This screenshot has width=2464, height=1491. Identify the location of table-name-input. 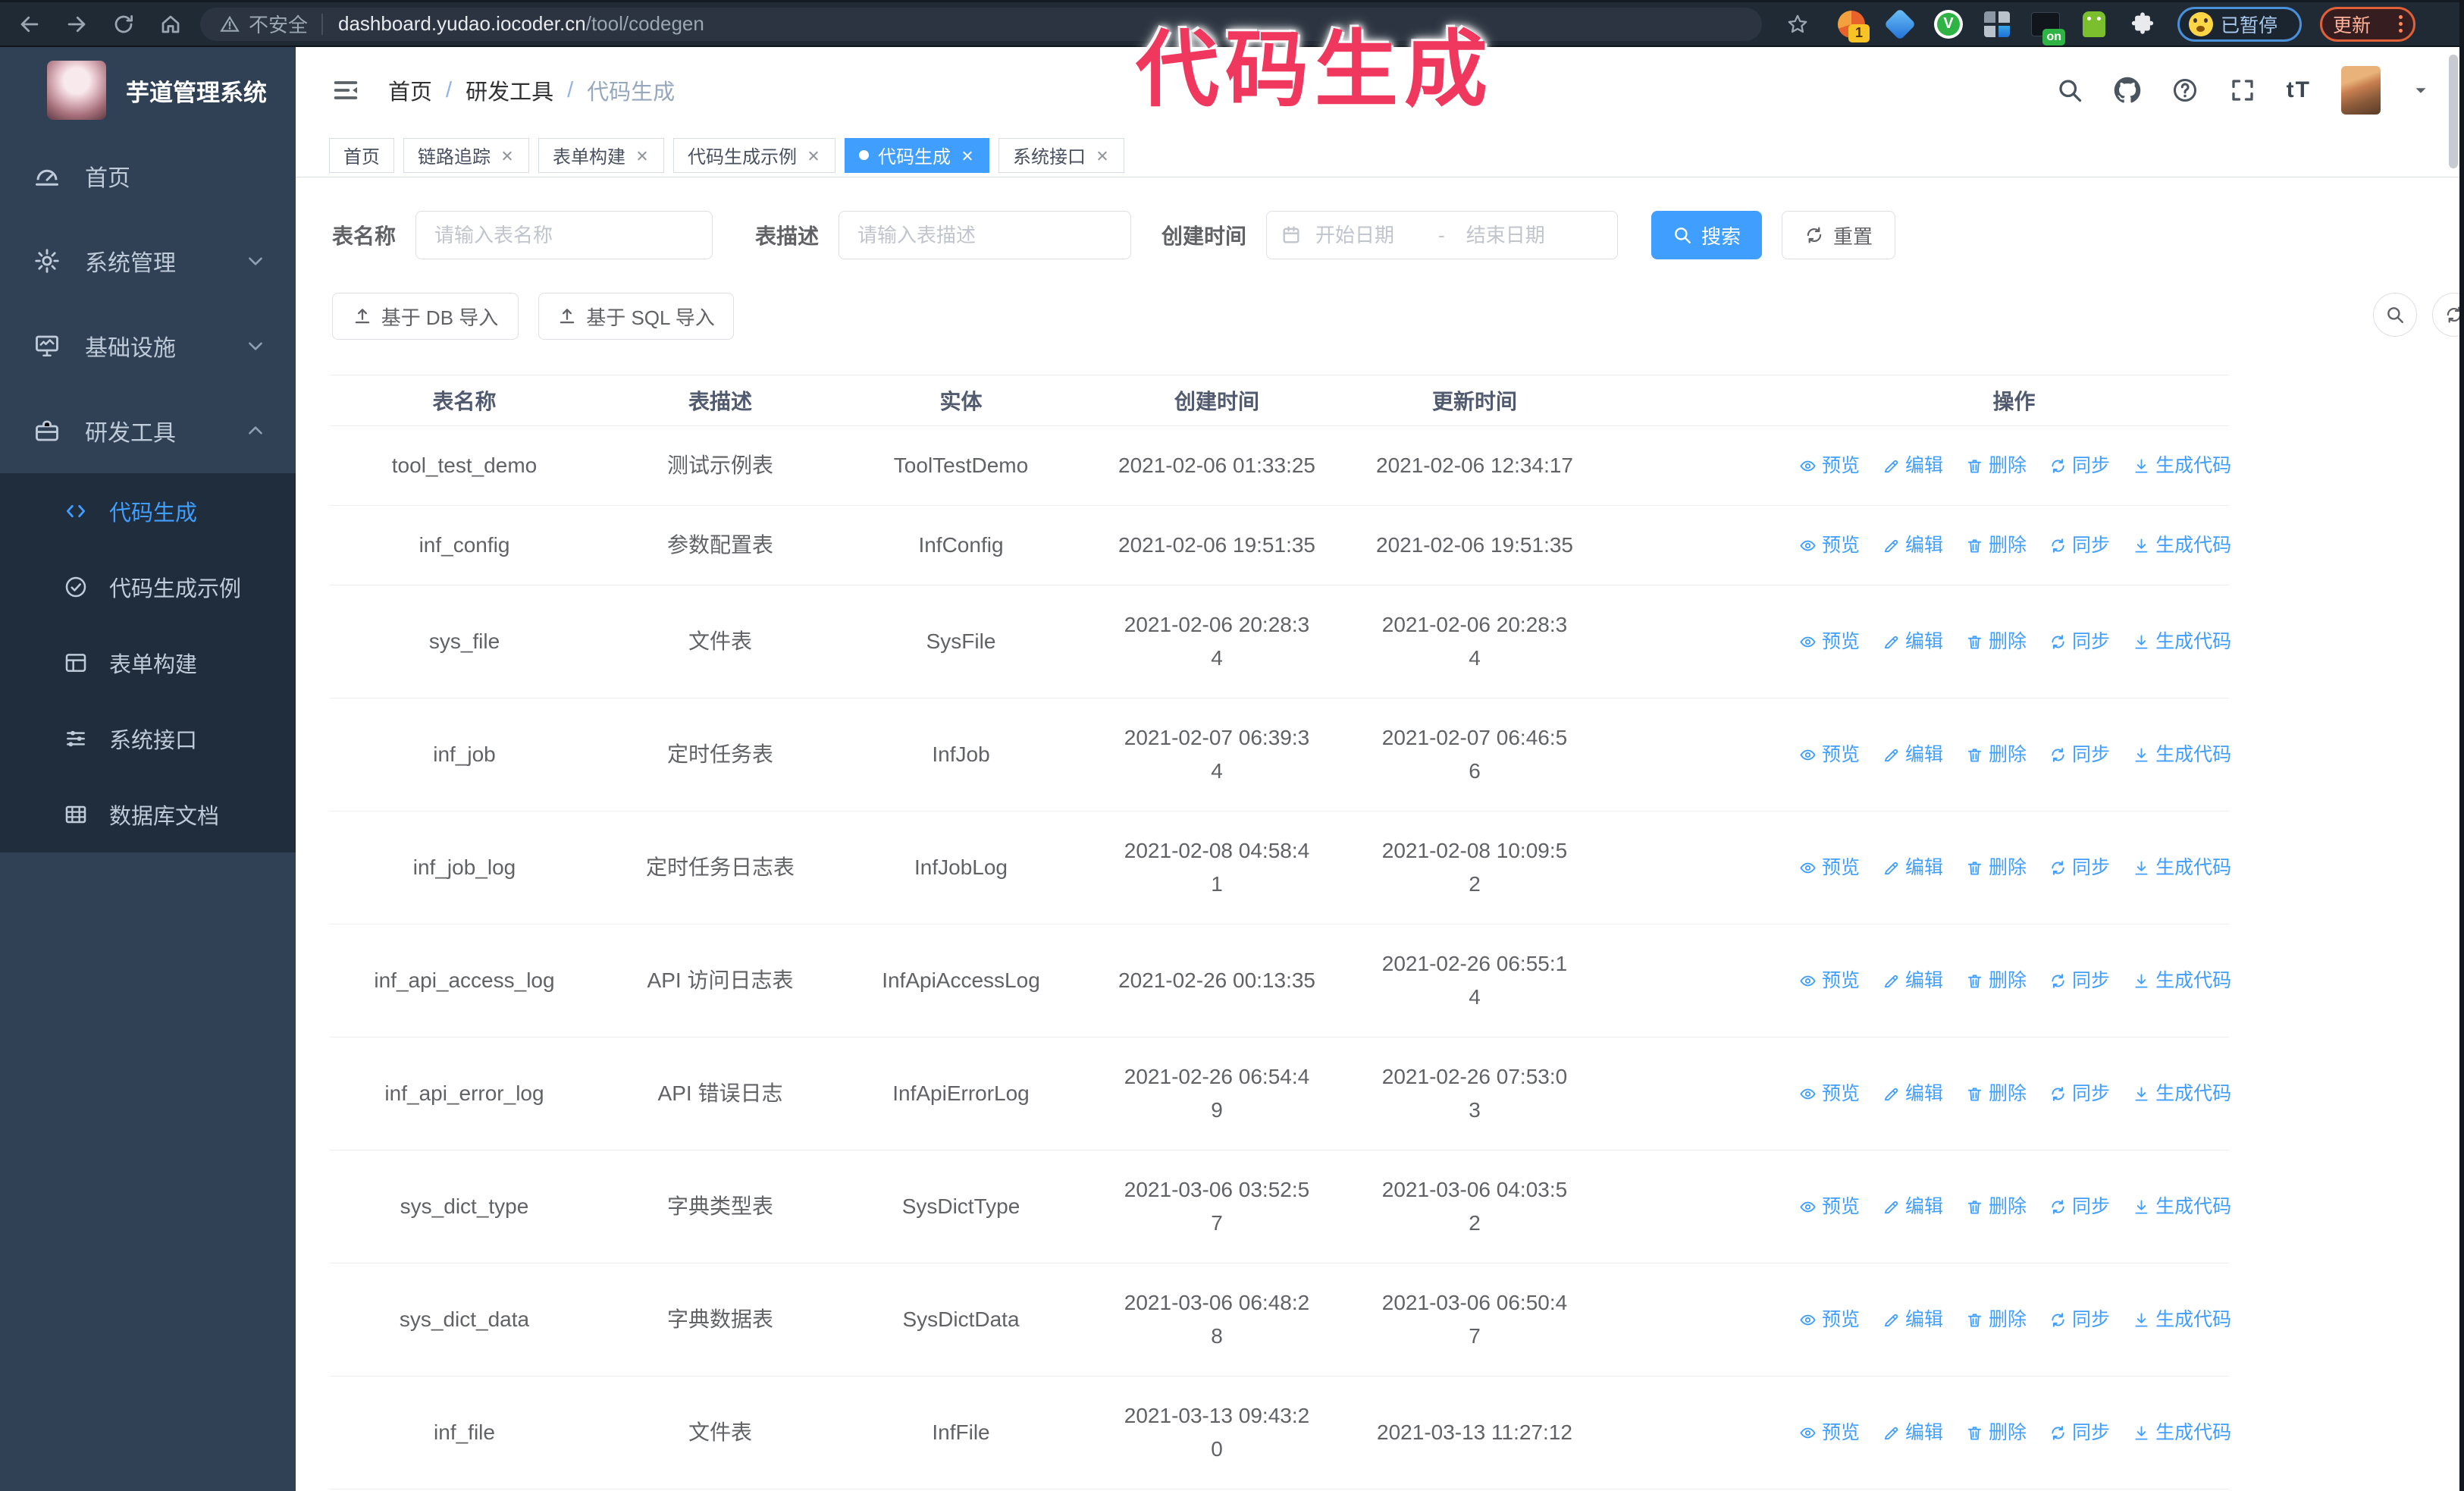
(564, 235).